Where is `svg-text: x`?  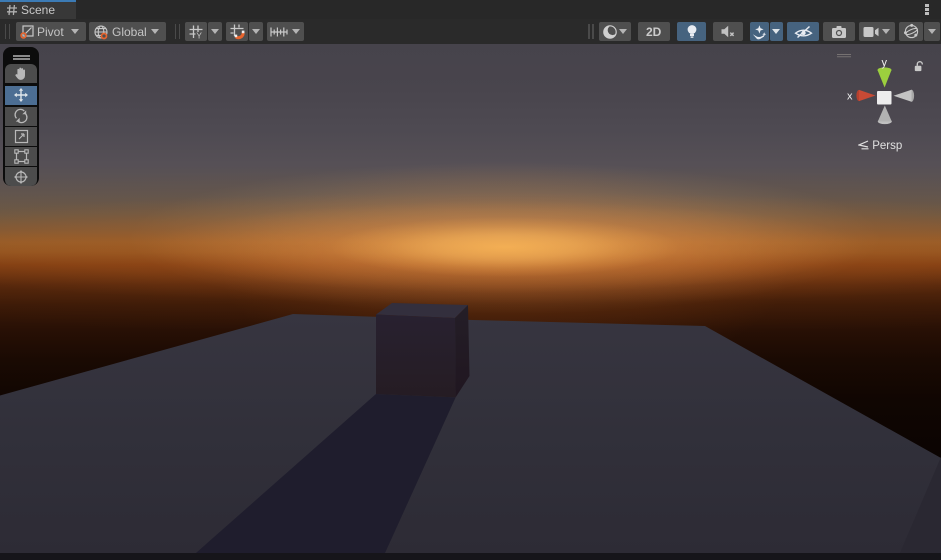
svg-text: x is located at coordinates (850, 97).